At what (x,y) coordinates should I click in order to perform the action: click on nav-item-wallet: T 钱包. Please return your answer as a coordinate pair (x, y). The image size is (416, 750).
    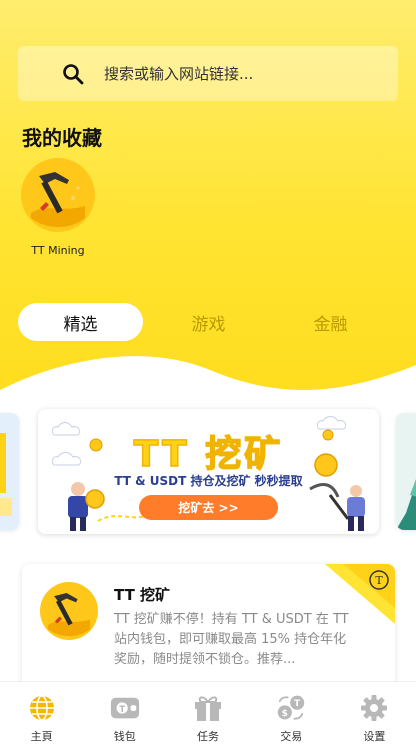
    Looking at the image, I should click on (124, 716).